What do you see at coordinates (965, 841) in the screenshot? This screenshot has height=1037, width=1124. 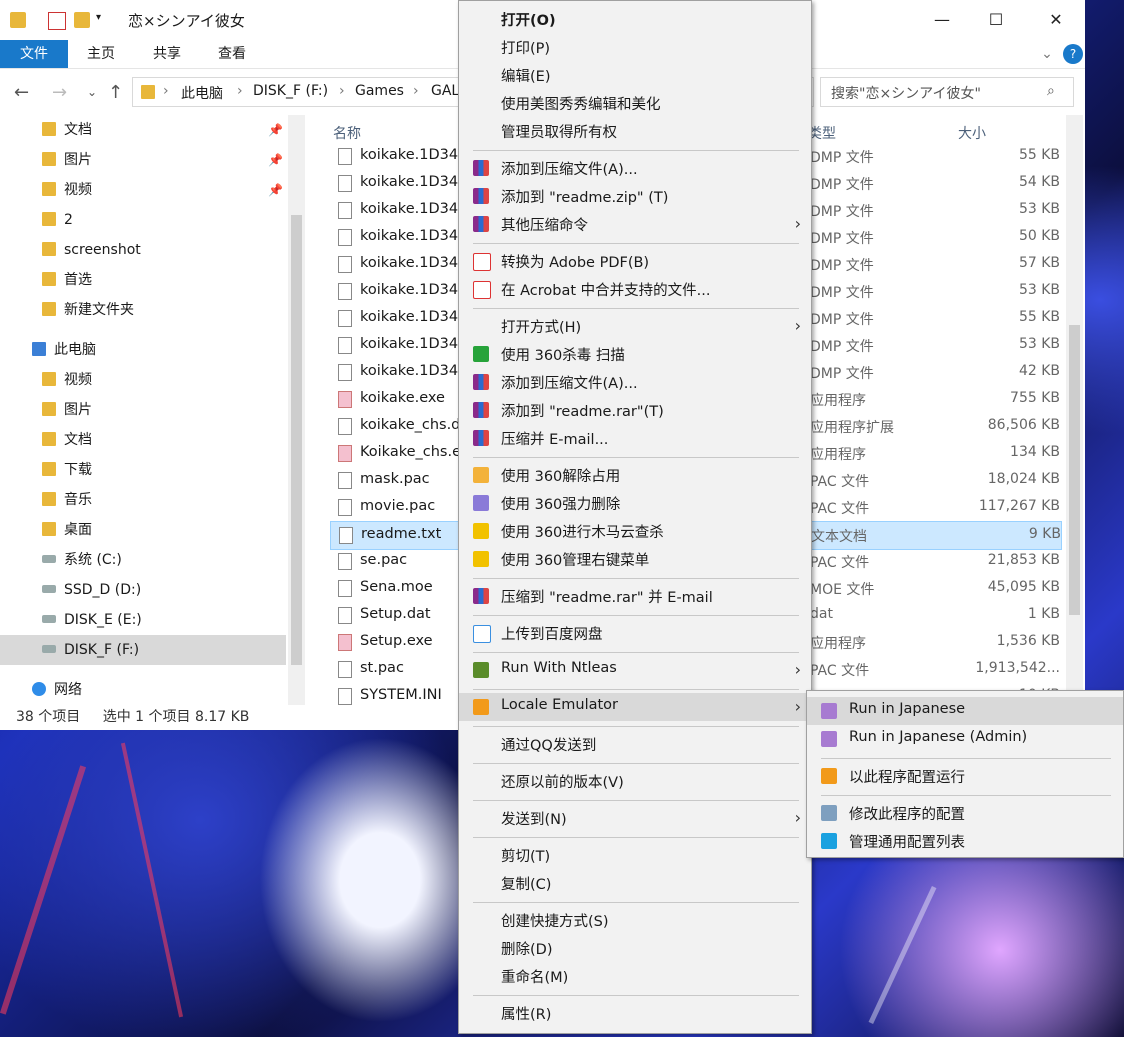 I see `menu-item: 管理通用配置列表` at bounding box center [965, 841].